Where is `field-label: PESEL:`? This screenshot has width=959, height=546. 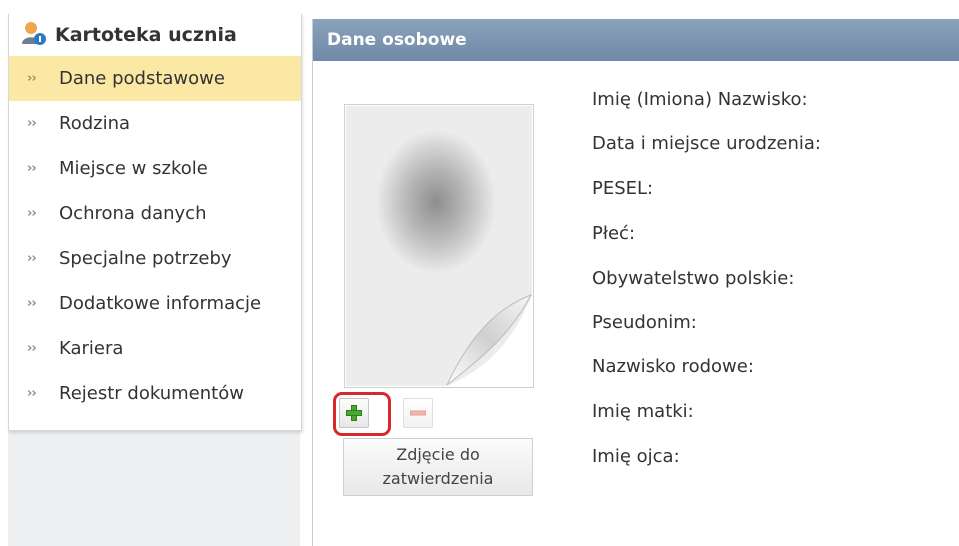 field-label: PESEL: is located at coordinates (623, 188).